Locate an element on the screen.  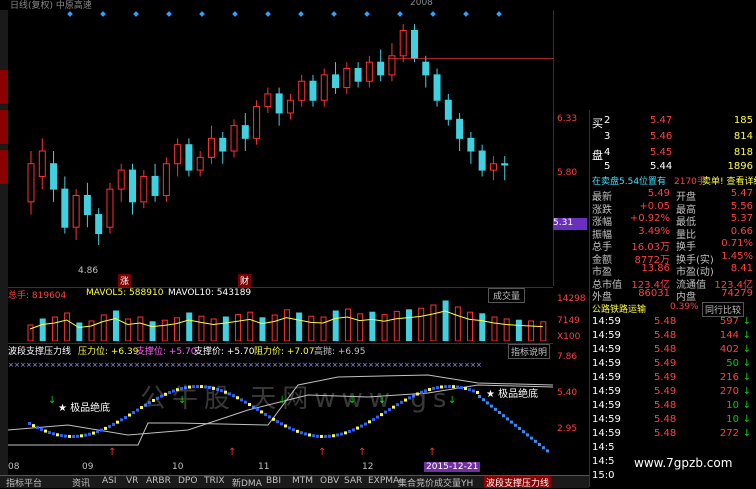
title-bar: 日线(复权) 中原高速 2008 is located at coordinates (378, 5).